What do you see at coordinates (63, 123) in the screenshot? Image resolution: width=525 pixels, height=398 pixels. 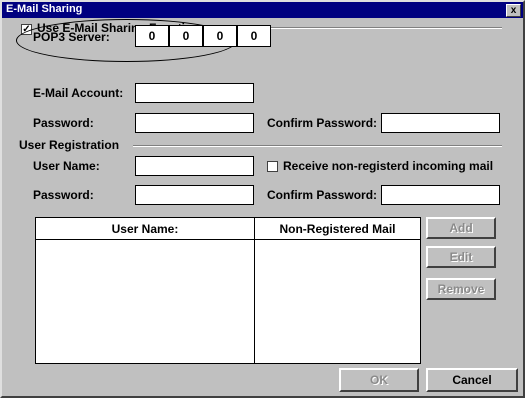 I see `password-label: Password:` at bounding box center [63, 123].